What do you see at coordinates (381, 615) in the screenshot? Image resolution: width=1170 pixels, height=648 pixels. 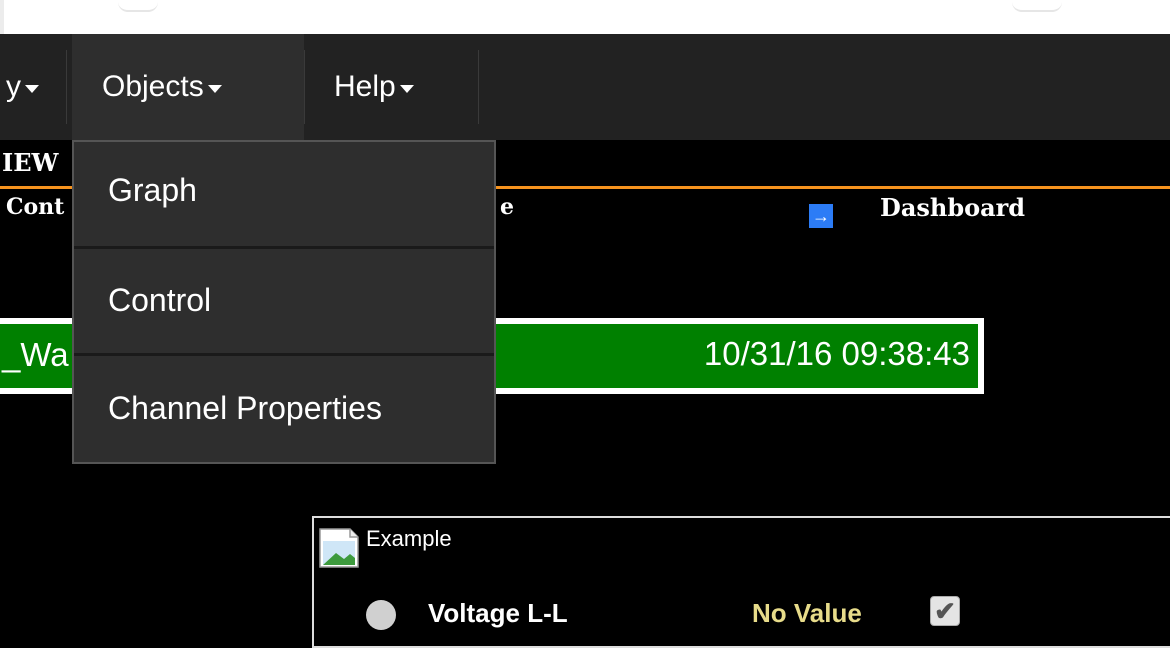 I see `status-dot-icon` at bounding box center [381, 615].